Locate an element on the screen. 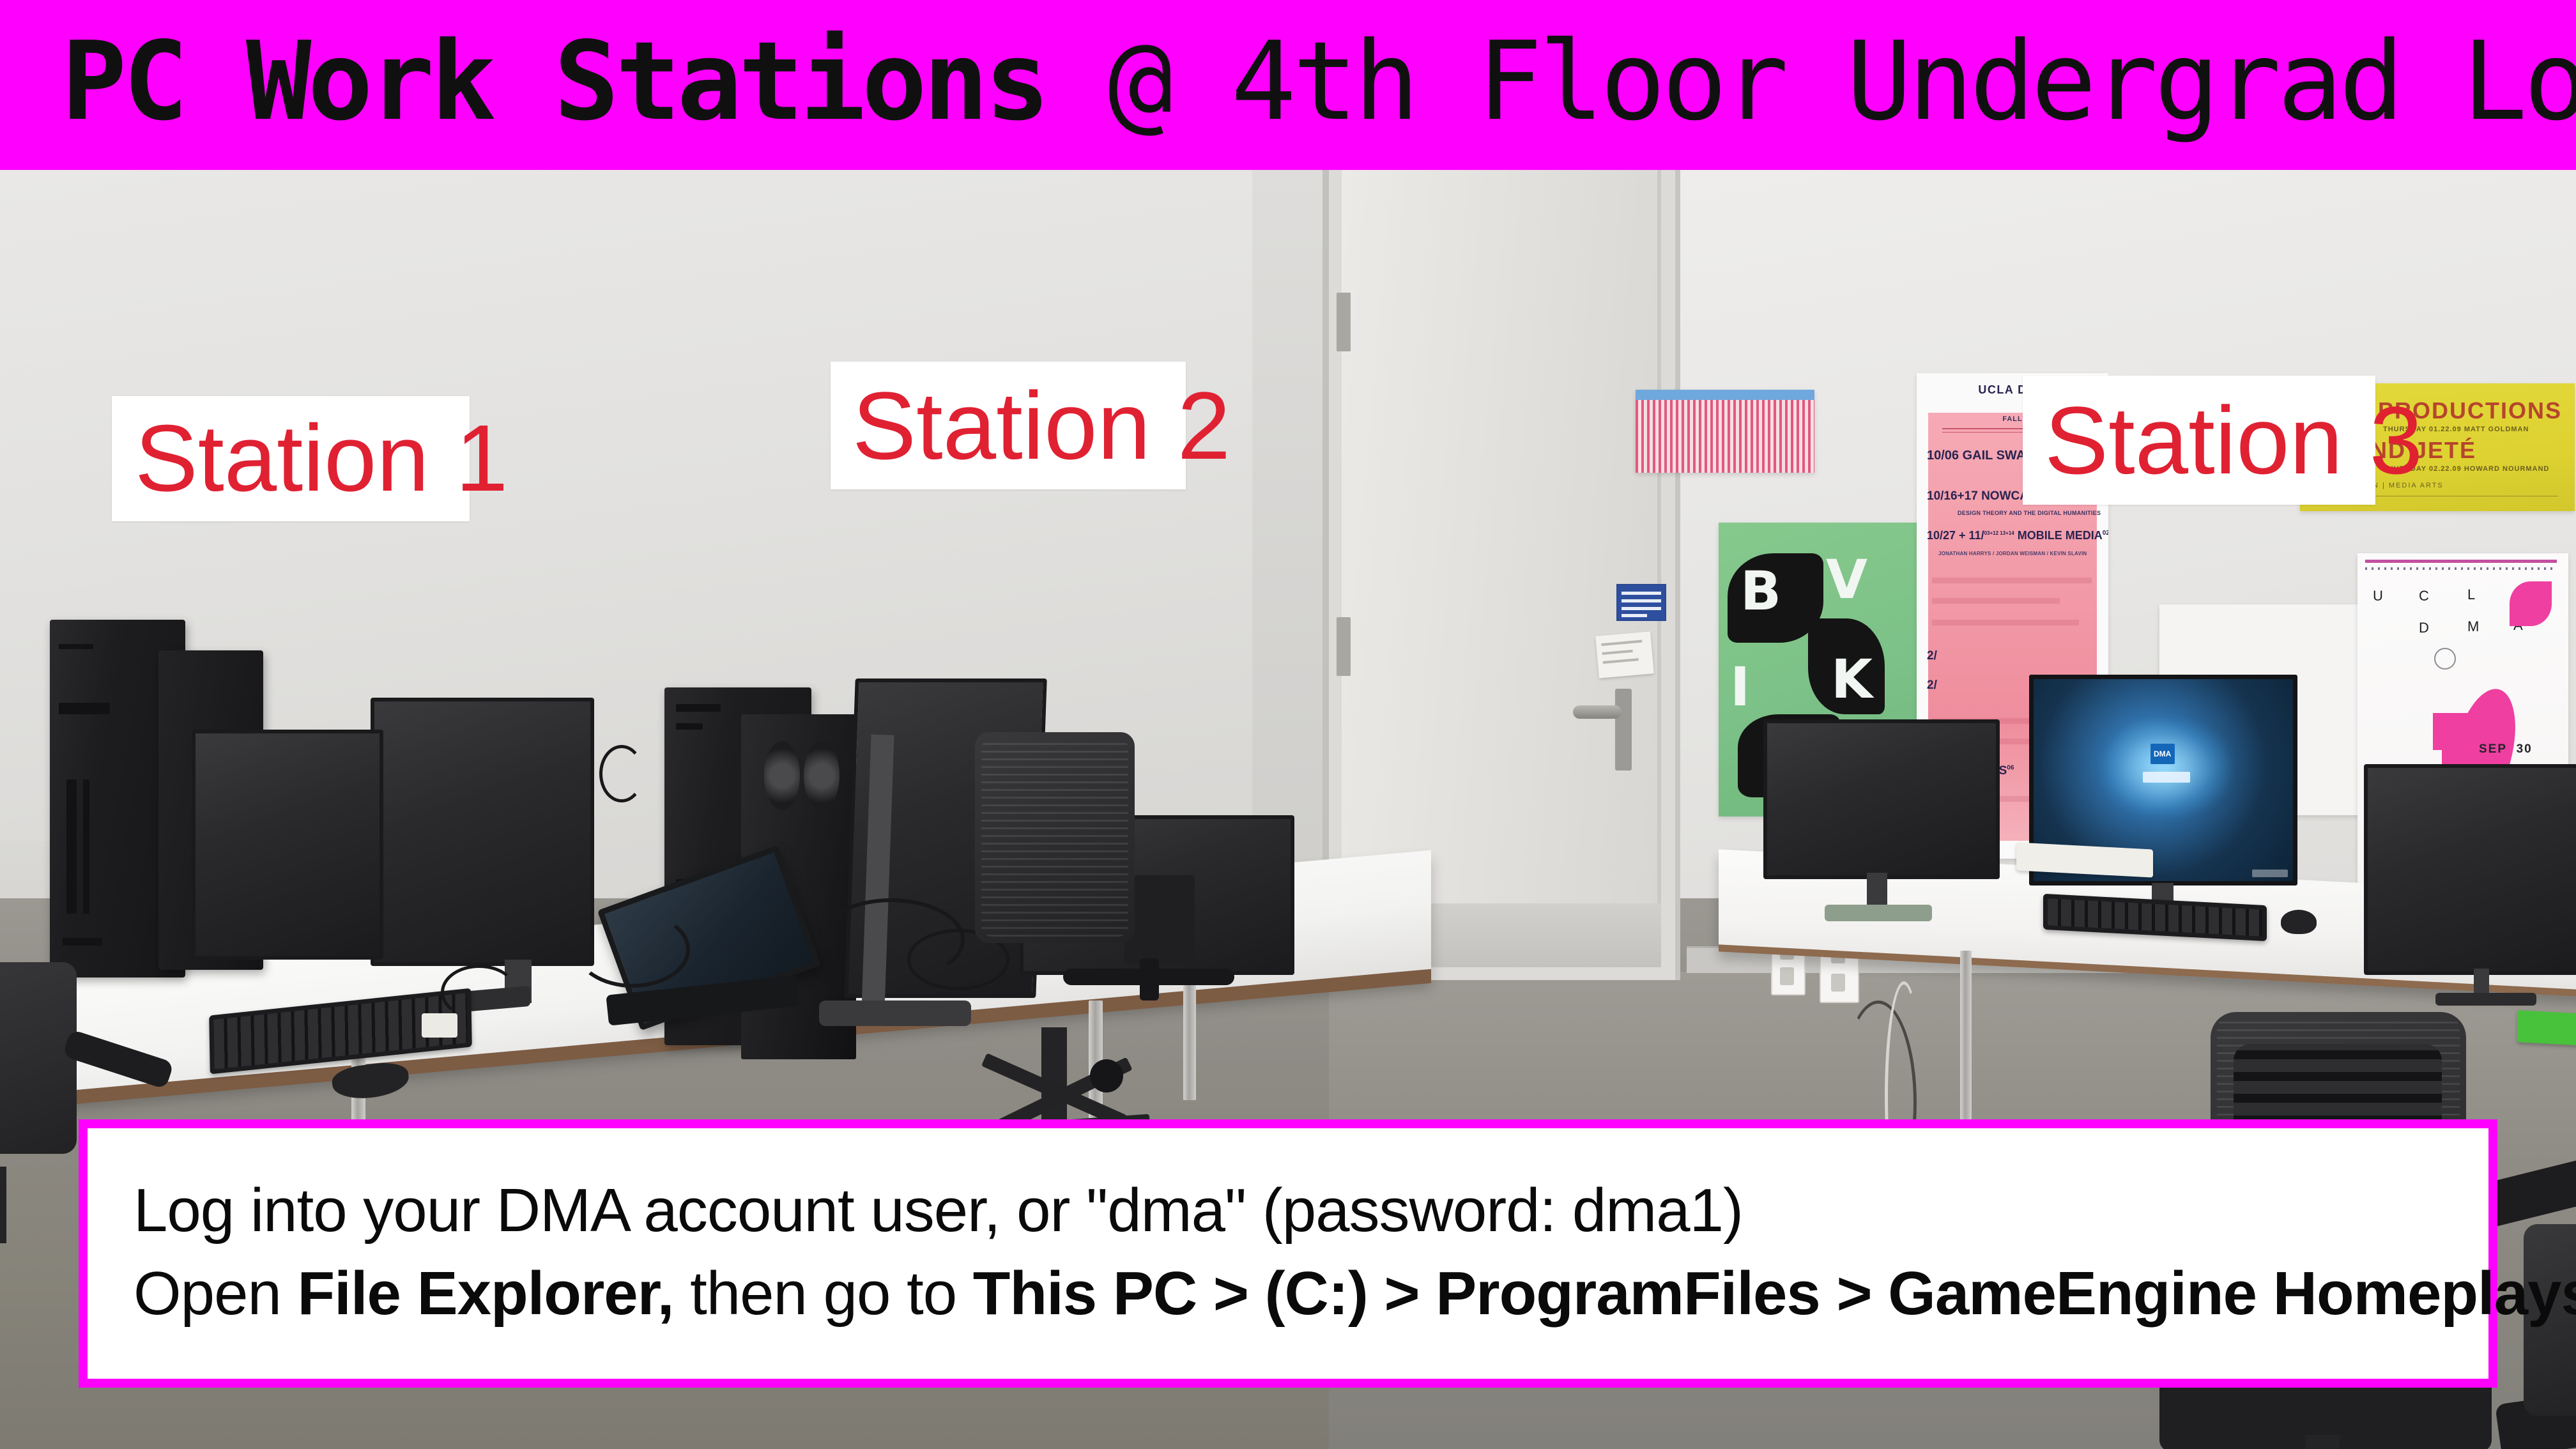  monitor-stand-block is located at coordinates (1159, 920).